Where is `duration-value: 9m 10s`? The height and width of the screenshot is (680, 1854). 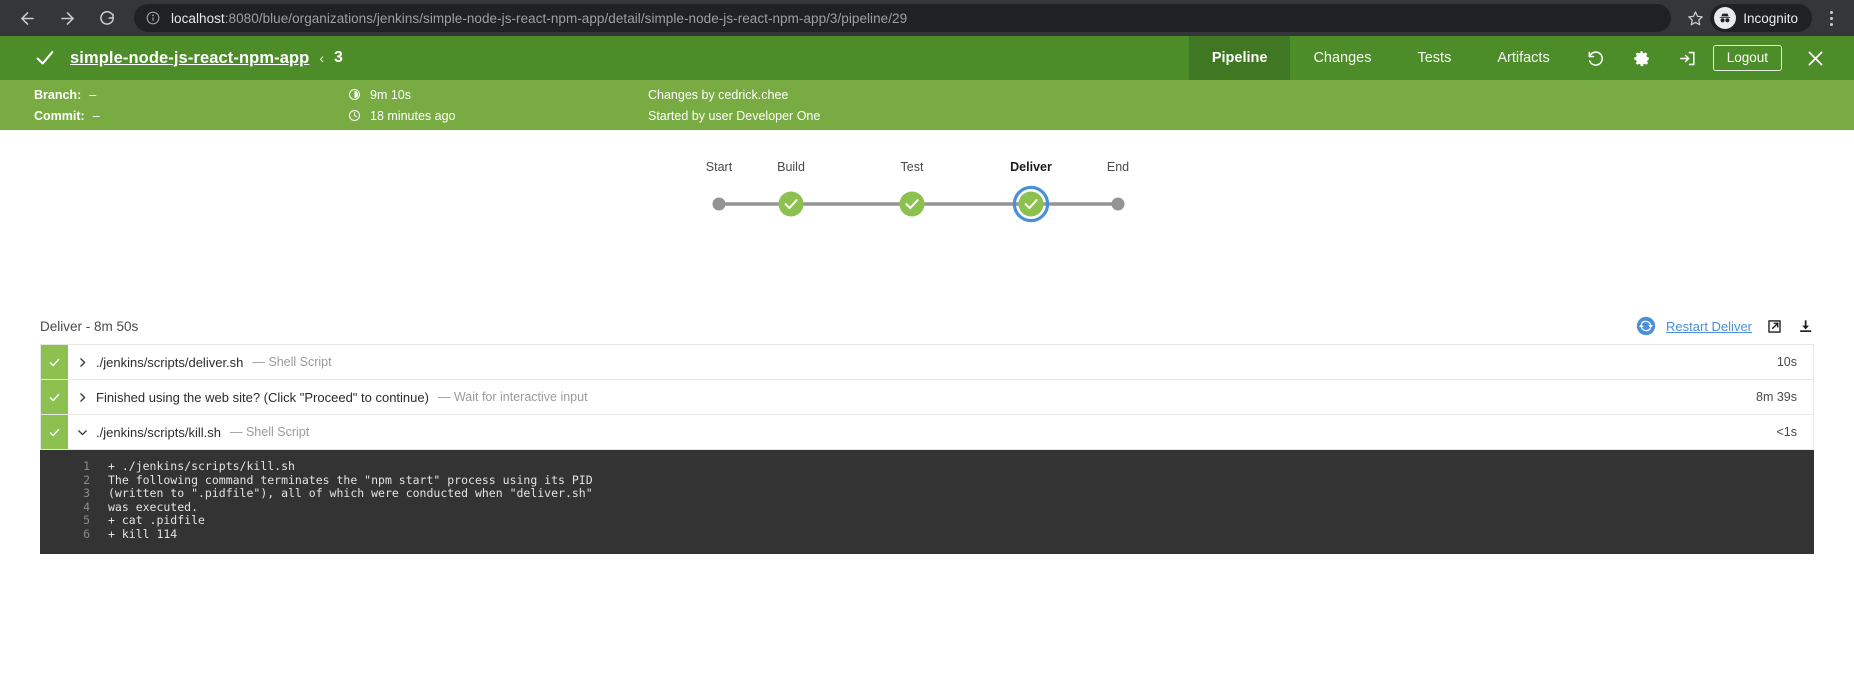
duration-value: 9m 10s is located at coordinates (390, 94).